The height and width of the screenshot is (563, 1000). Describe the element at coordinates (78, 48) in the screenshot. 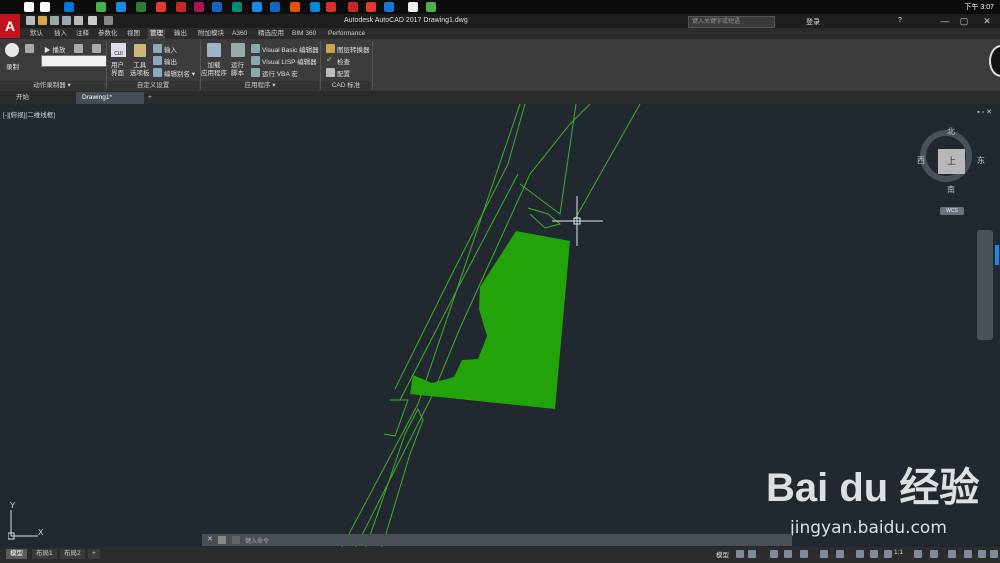

I see `insert-message-icon` at that location.